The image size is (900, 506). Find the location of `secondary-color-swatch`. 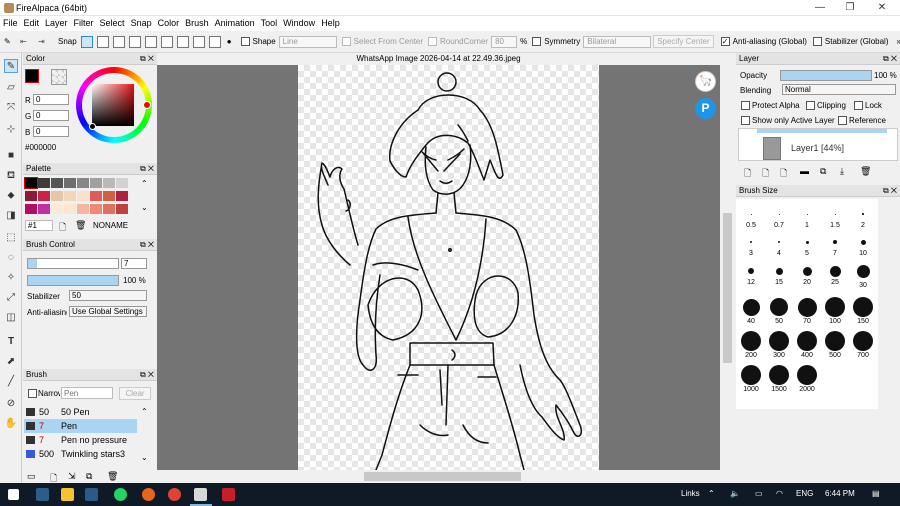

secondary-color-swatch is located at coordinates (59, 77).